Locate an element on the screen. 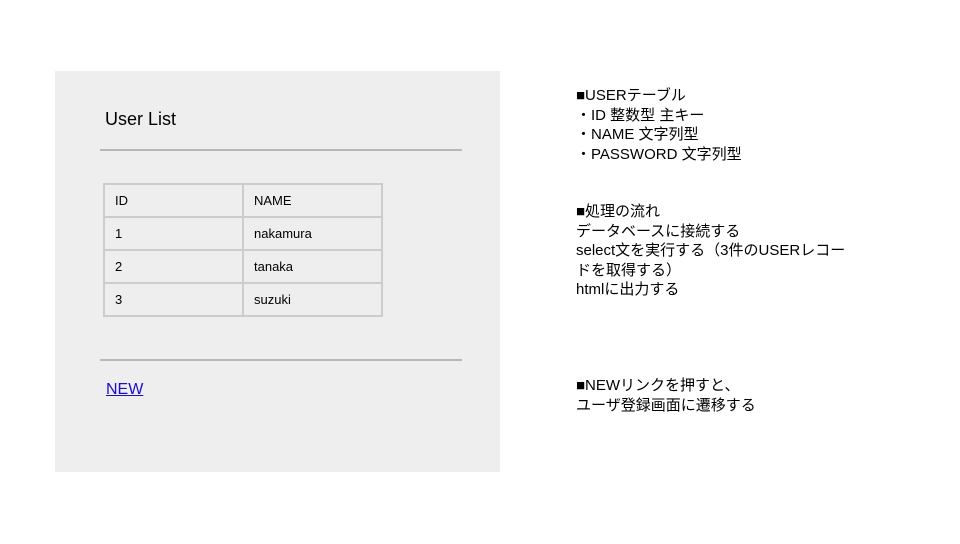  table-header-row: ID NAME is located at coordinates (243, 200).